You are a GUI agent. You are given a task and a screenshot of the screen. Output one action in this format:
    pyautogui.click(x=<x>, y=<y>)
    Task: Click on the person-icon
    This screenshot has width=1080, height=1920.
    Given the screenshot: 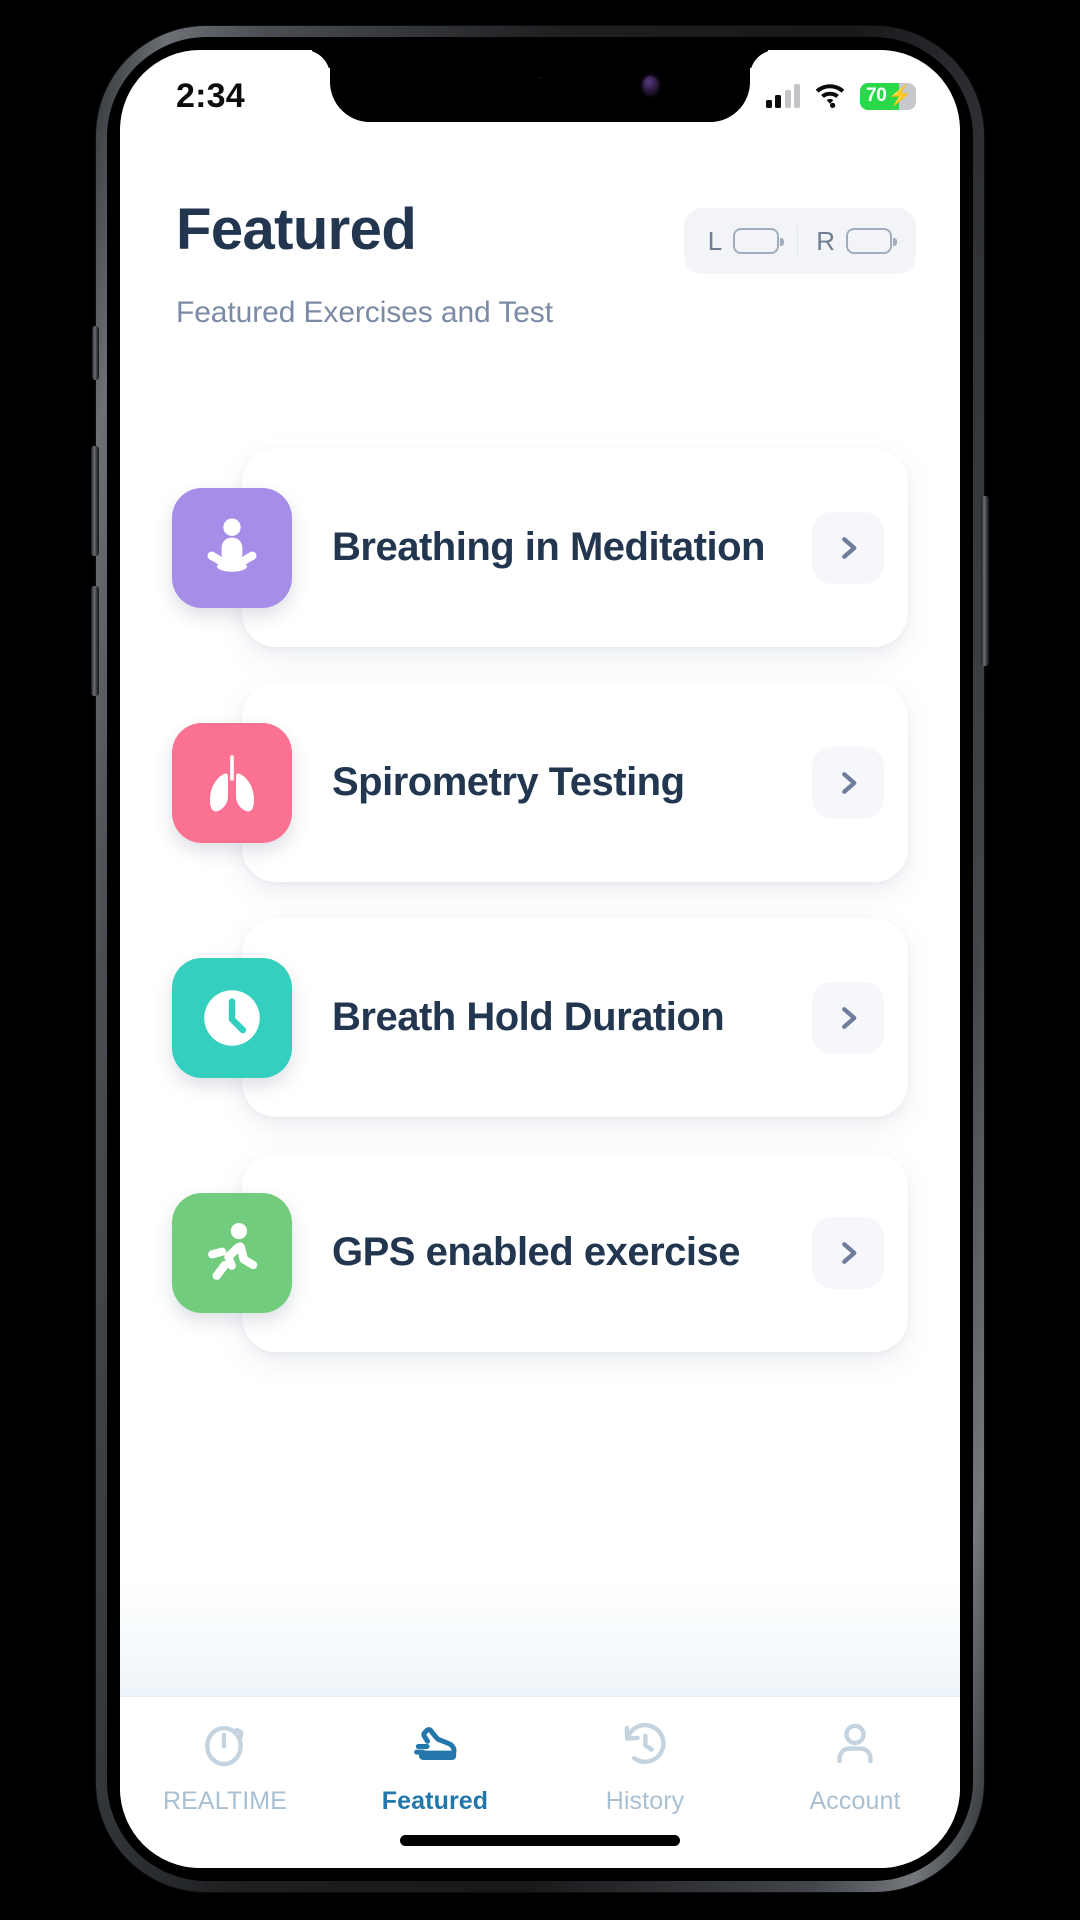 What is the action you would take?
    pyautogui.click(x=855, y=1746)
    